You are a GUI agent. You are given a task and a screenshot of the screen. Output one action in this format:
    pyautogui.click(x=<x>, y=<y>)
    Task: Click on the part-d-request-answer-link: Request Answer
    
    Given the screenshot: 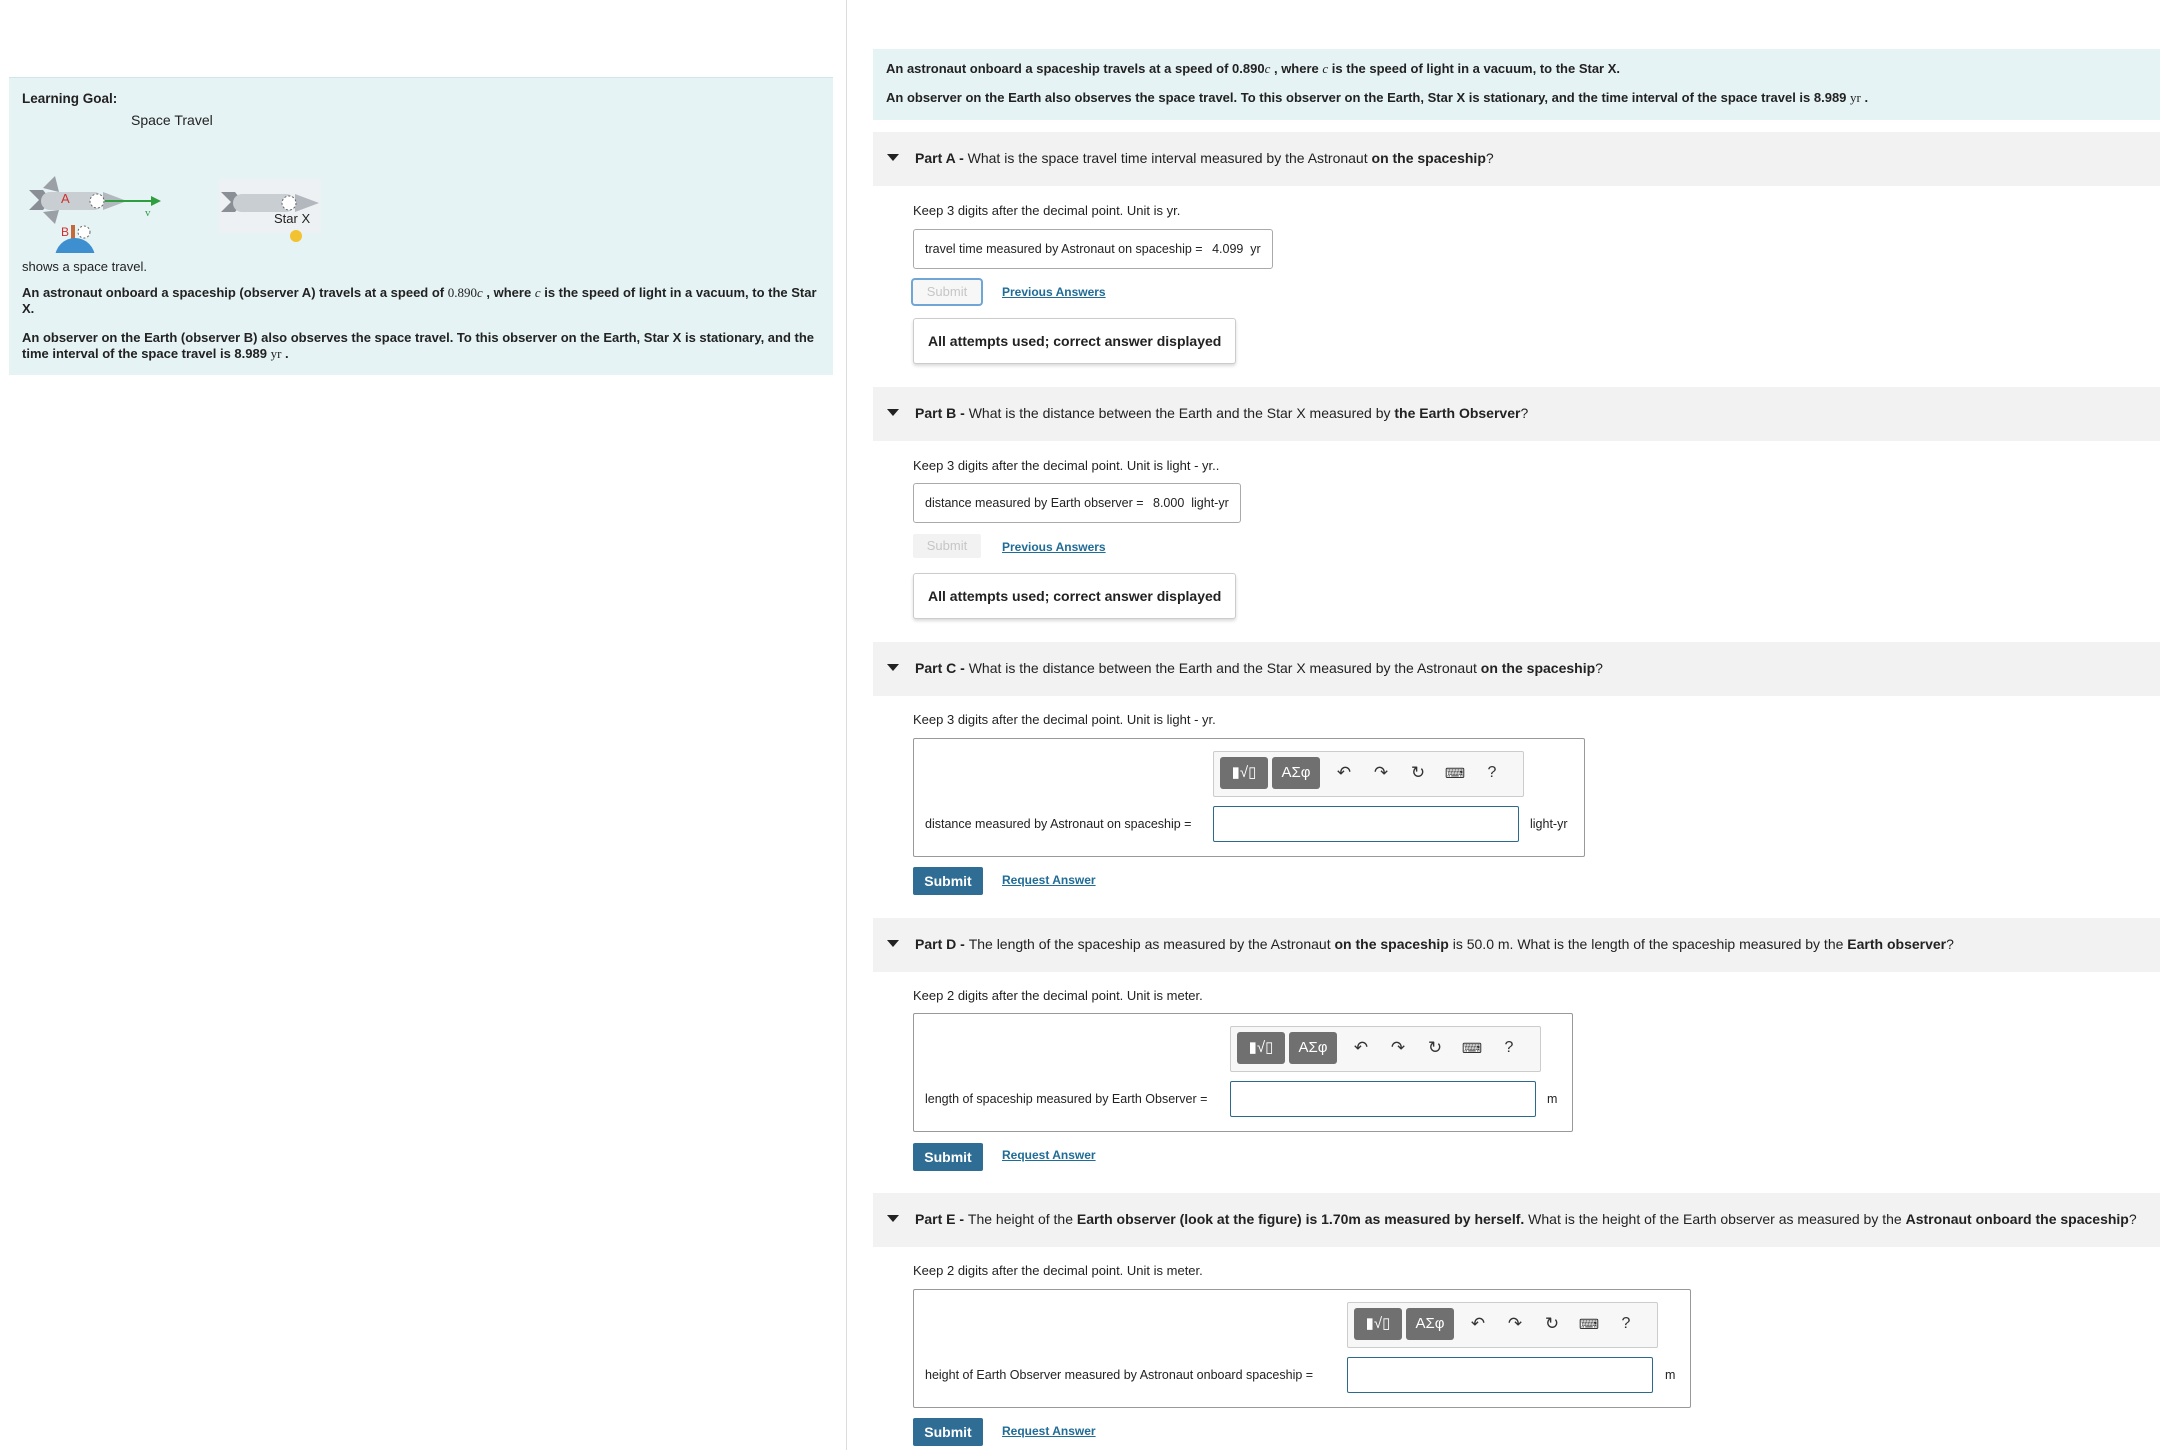 What is the action you would take?
    pyautogui.click(x=1049, y=1155)
    